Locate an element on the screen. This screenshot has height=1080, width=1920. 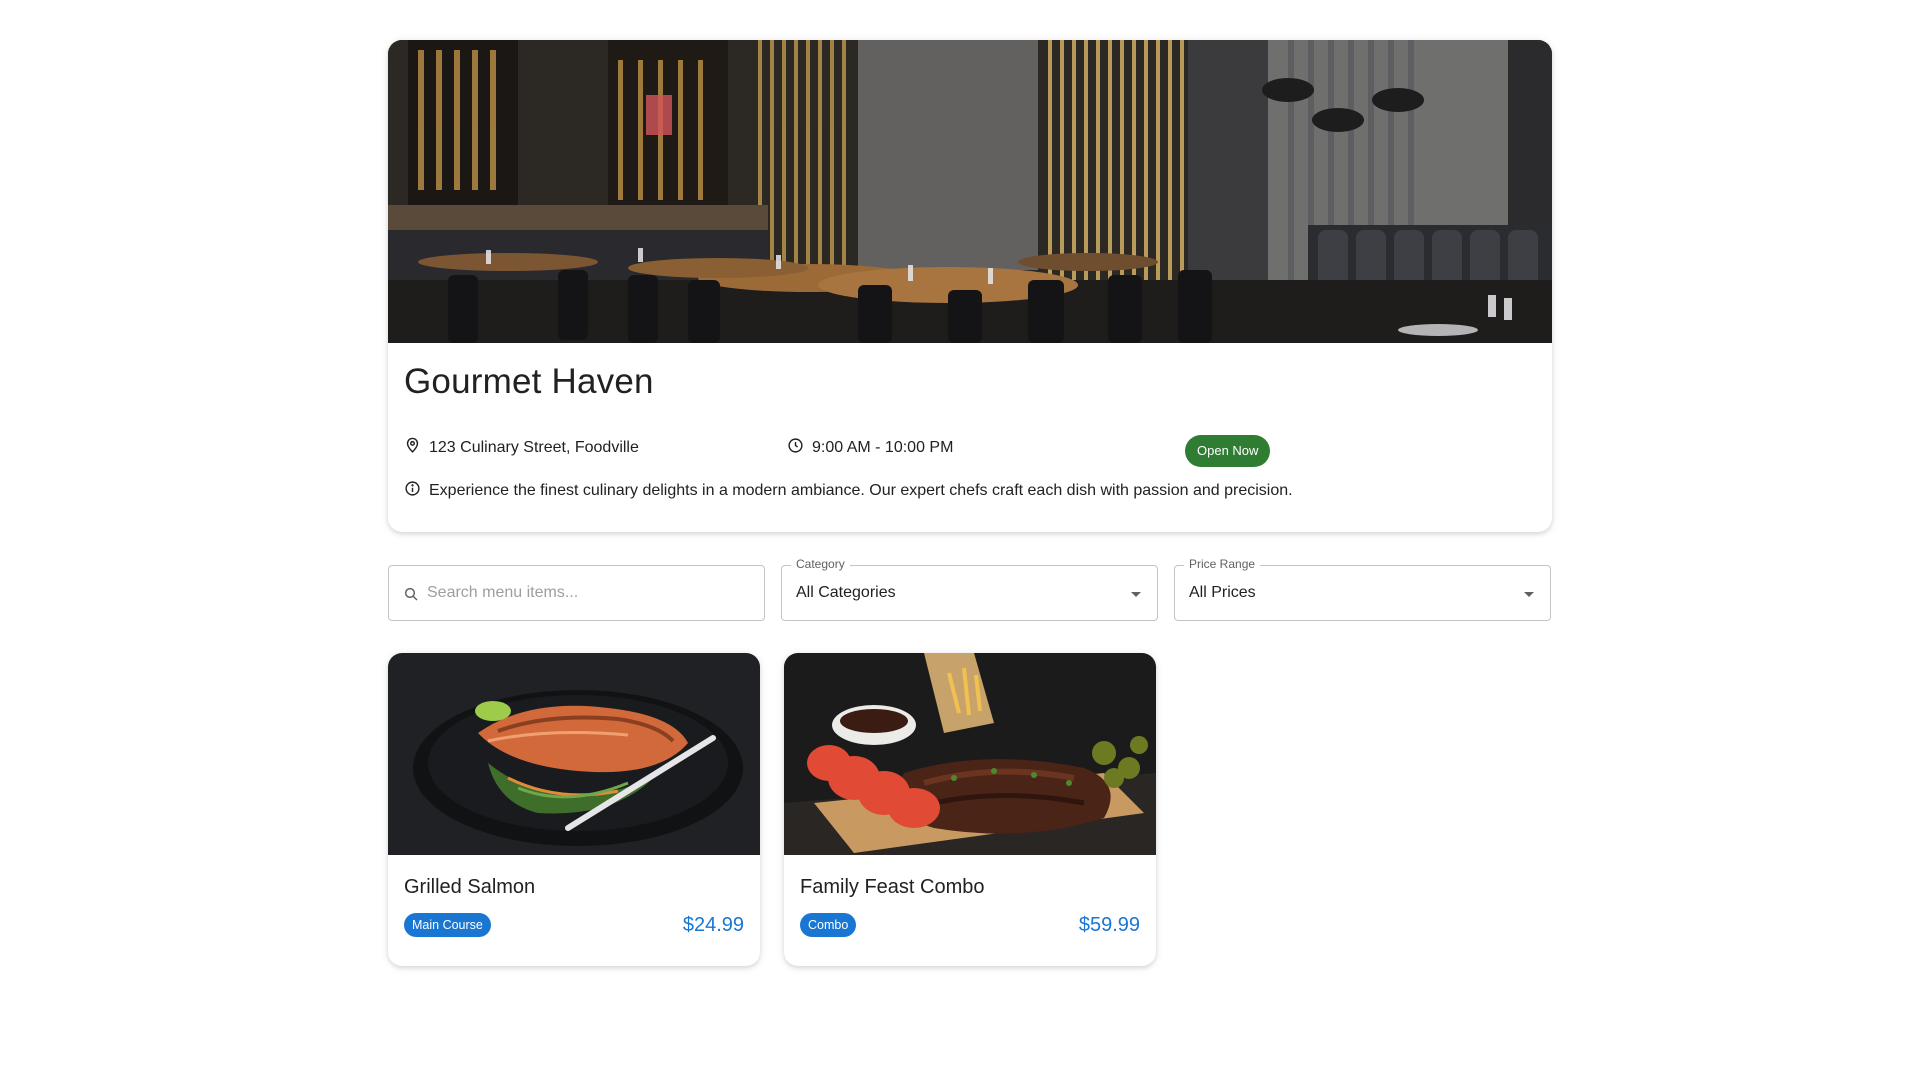
search-input is located at coordinates (576, 593).